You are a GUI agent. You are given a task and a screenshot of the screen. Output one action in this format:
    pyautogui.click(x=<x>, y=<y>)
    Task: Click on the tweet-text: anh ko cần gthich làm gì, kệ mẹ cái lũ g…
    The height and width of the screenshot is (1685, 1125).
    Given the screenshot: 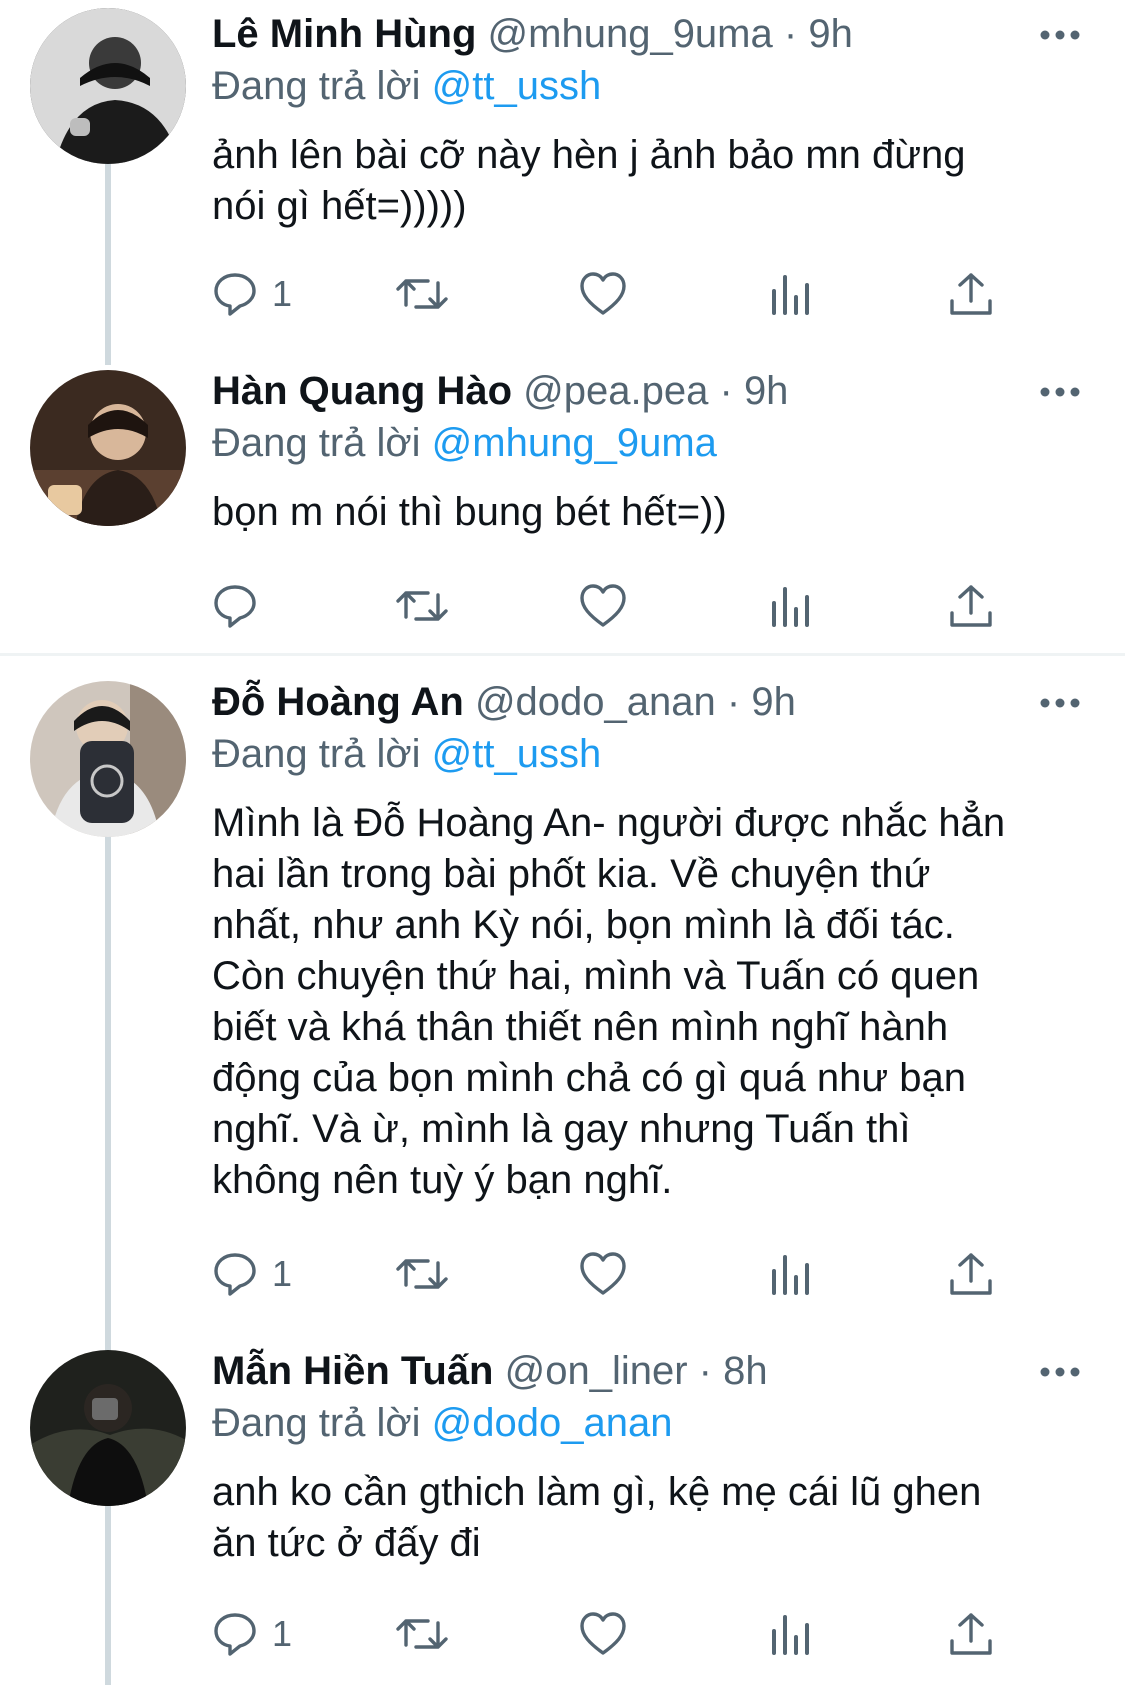 What is the action you would take?
    pyautogui.click(x=648, y=1518)
    